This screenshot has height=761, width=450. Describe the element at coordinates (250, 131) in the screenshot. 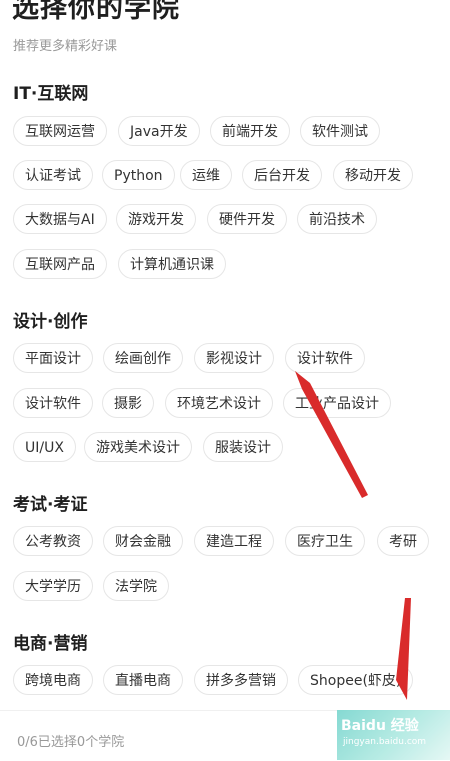

I see `tag-item: 前端开发` at that location.